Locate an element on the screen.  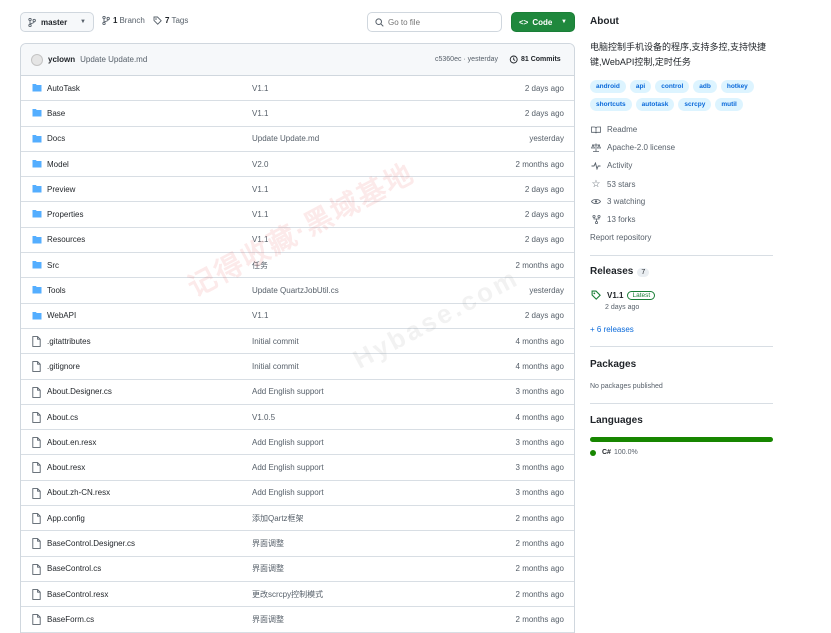
forks-link: 13 forks is located at coordinates (612, 219).